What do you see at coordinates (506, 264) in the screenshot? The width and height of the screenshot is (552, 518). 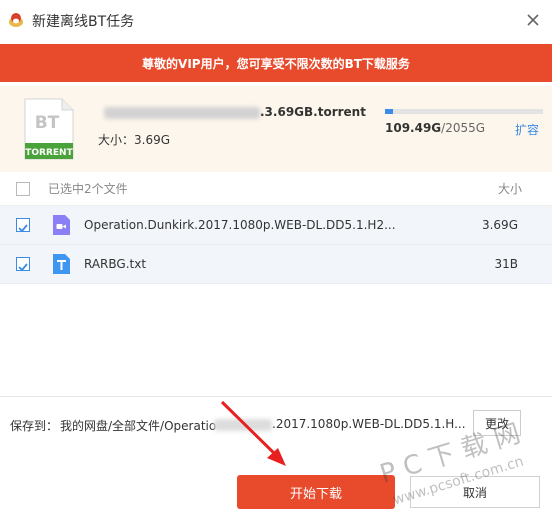 I see `file-size: 31B` at bounding box center [506, 264].